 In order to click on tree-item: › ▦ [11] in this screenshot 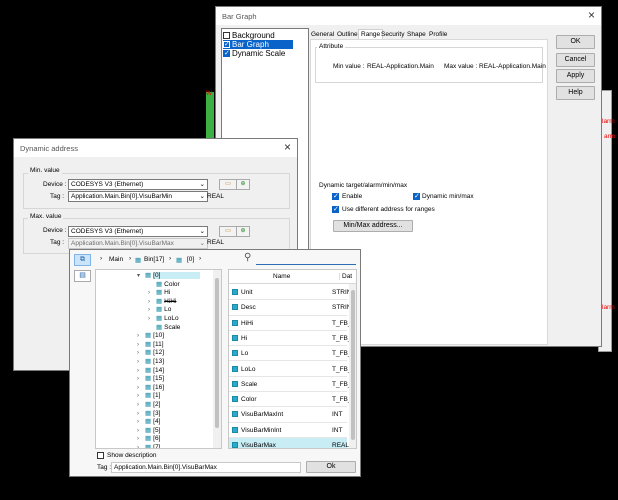, I will do `click(130, 344)`.